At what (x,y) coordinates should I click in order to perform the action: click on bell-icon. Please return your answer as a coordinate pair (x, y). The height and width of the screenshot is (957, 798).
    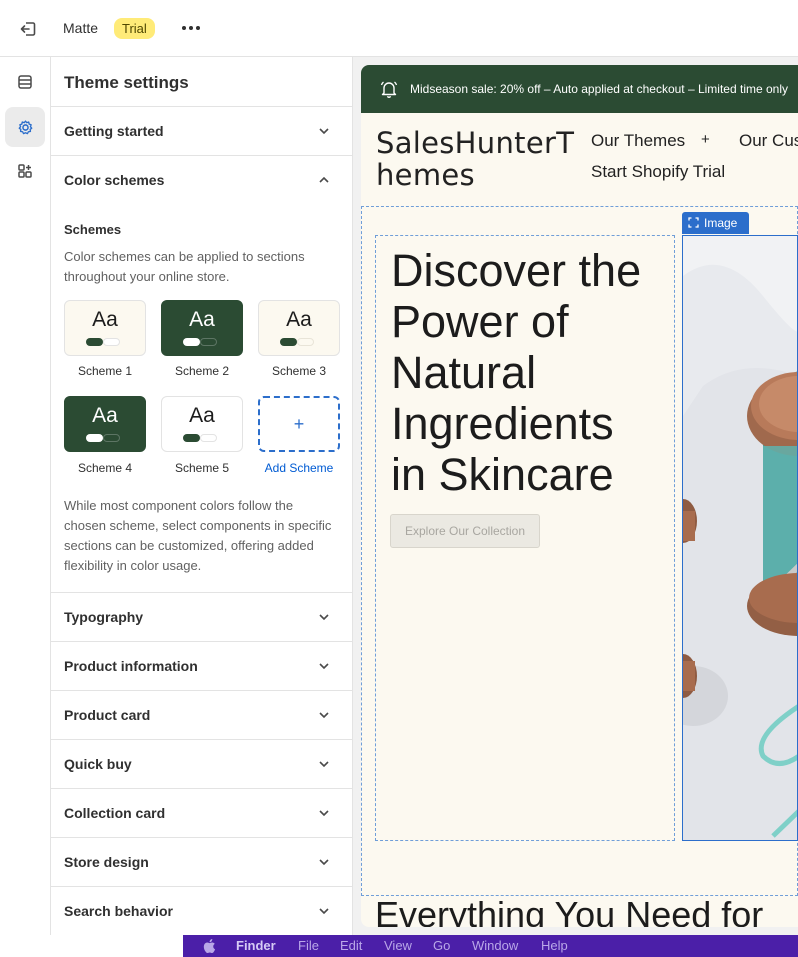
    Looking at the image, I should click on (389, 90).